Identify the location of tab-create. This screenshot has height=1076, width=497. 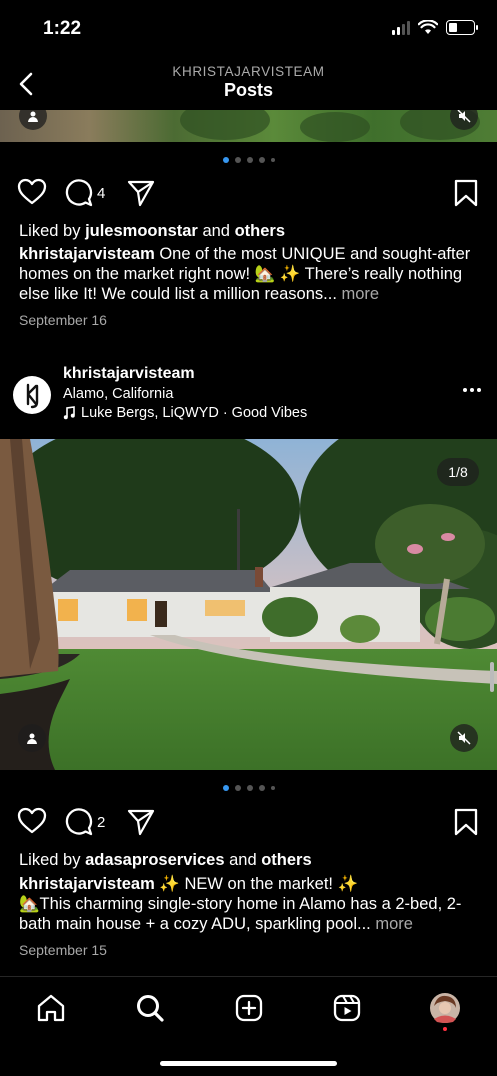
(249, 1008).